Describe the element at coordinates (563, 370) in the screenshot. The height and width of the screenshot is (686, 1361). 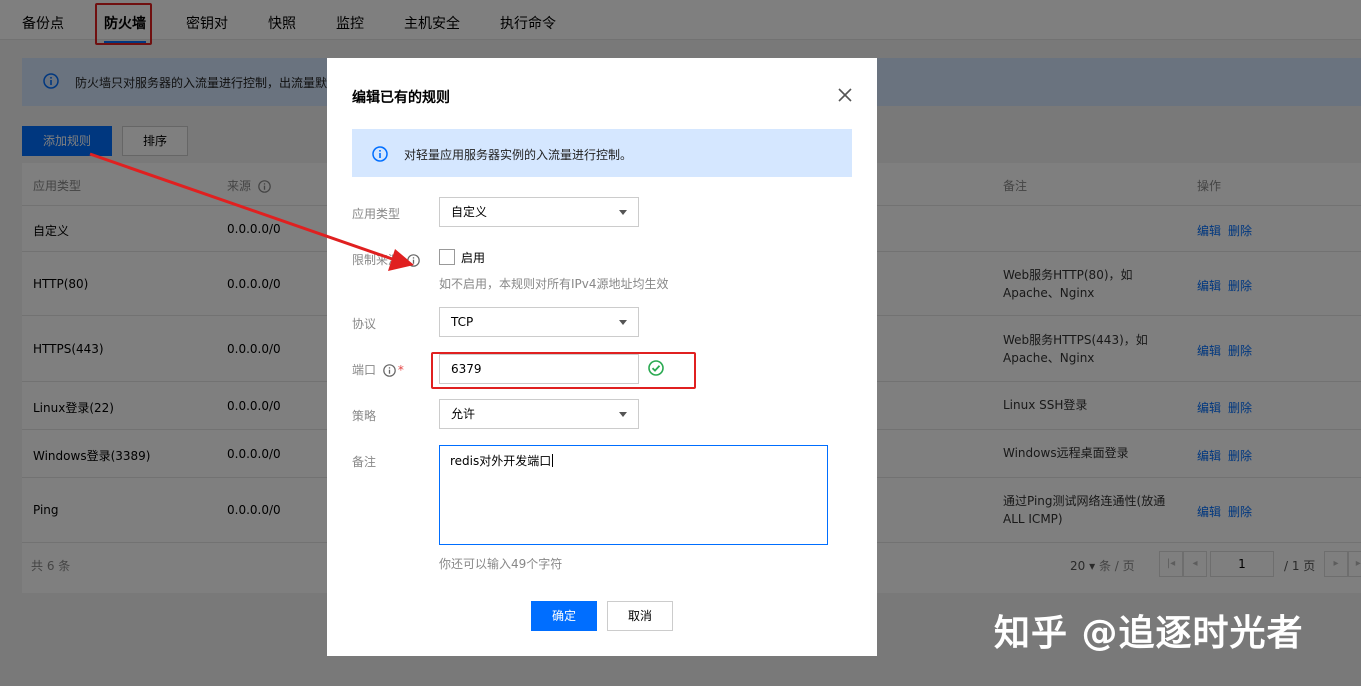
I see `annotation-box-port` at that location.